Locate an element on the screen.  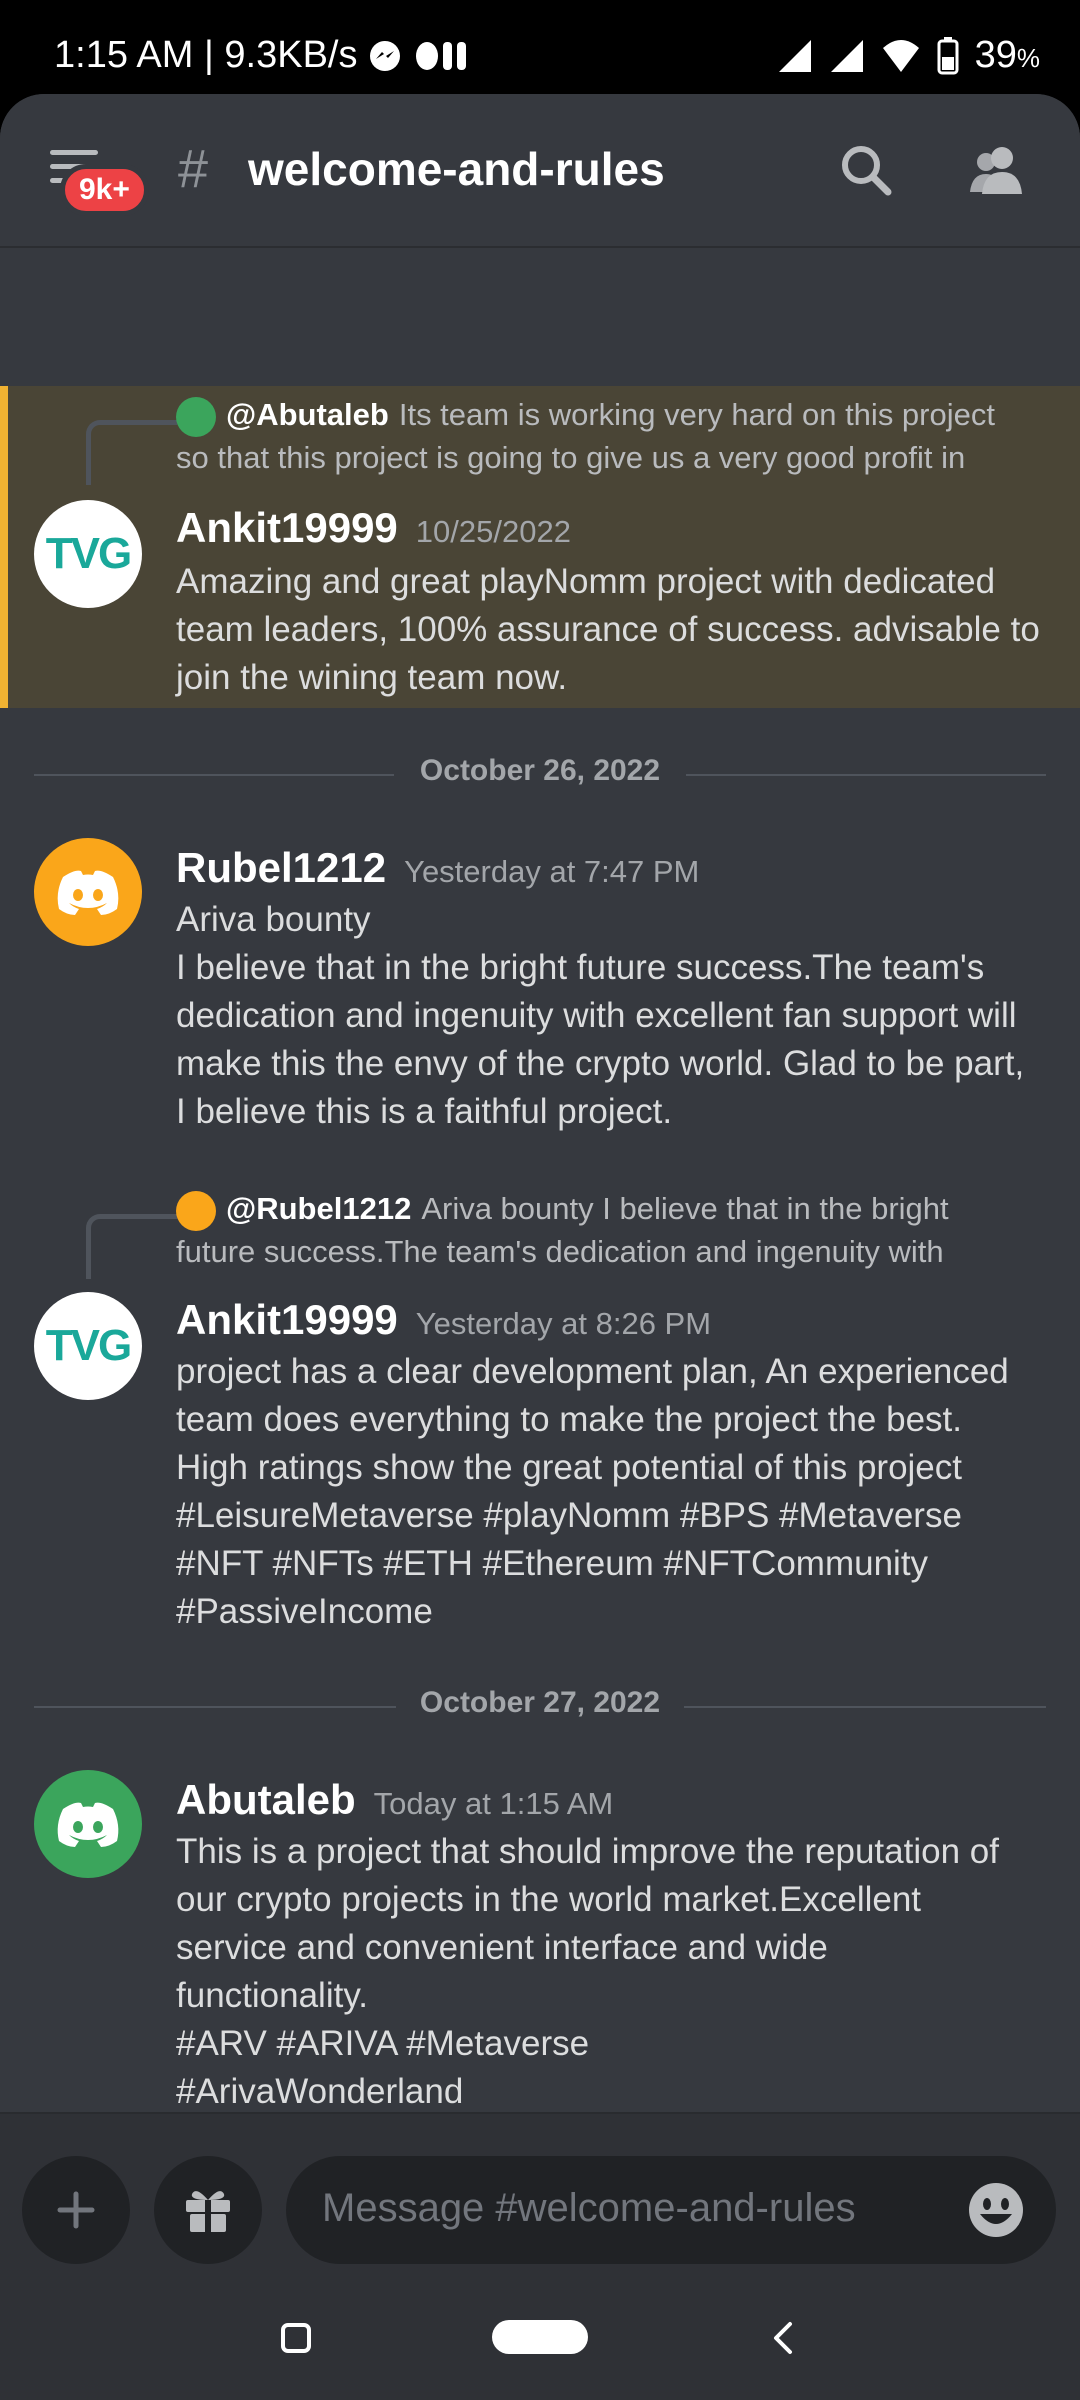
message-line: #ARV #ARIVA #Metaverse is located at coordinates (383, 2043).